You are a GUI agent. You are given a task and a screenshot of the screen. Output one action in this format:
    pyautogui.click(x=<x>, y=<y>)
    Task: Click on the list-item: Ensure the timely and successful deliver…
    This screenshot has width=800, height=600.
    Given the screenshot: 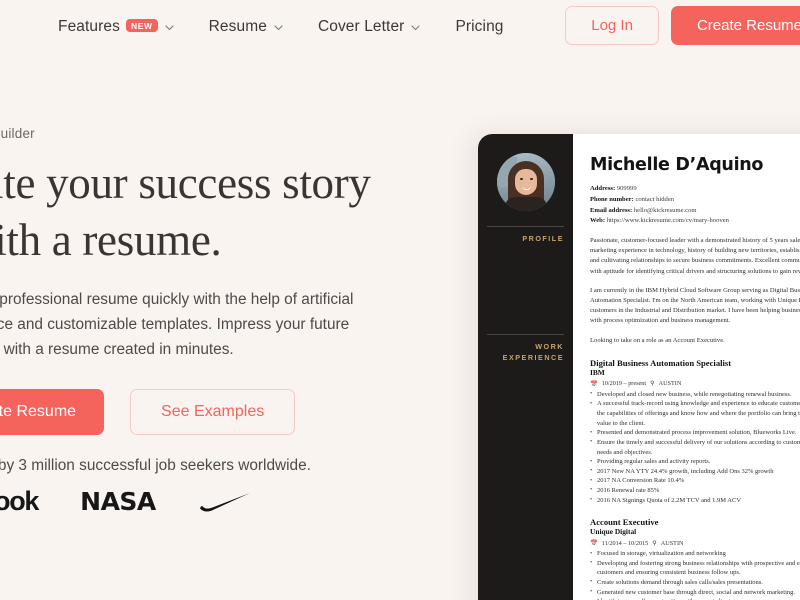 What is the action you would take?
    pyautogui.click(x=695, y=447)
    